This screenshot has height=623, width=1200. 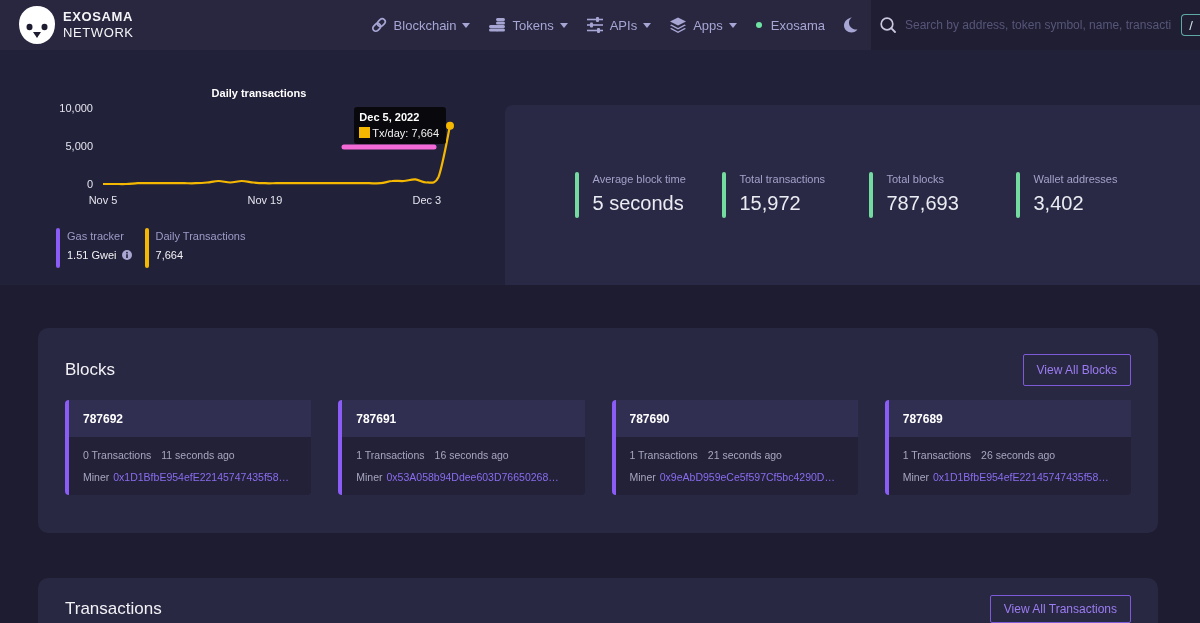 I want to click on axis-tick-label: 5,000, so click(x=79, y=146).